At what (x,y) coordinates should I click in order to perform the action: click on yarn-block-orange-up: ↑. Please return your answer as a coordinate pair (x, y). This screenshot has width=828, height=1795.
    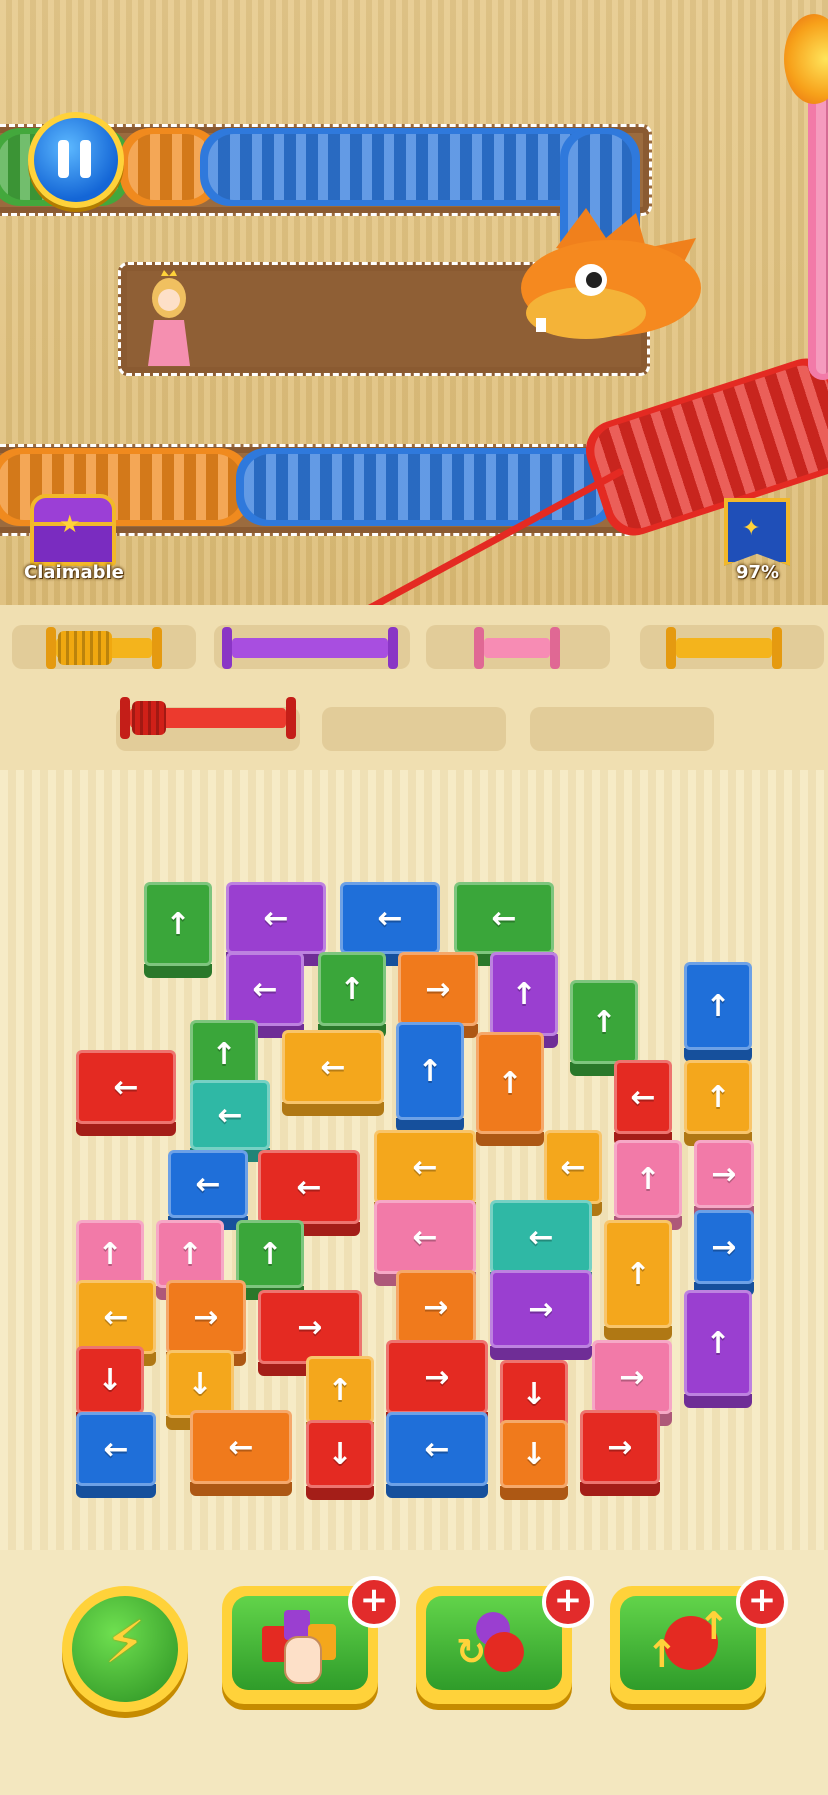
    Looking at the image, I should click on (510, 1089).